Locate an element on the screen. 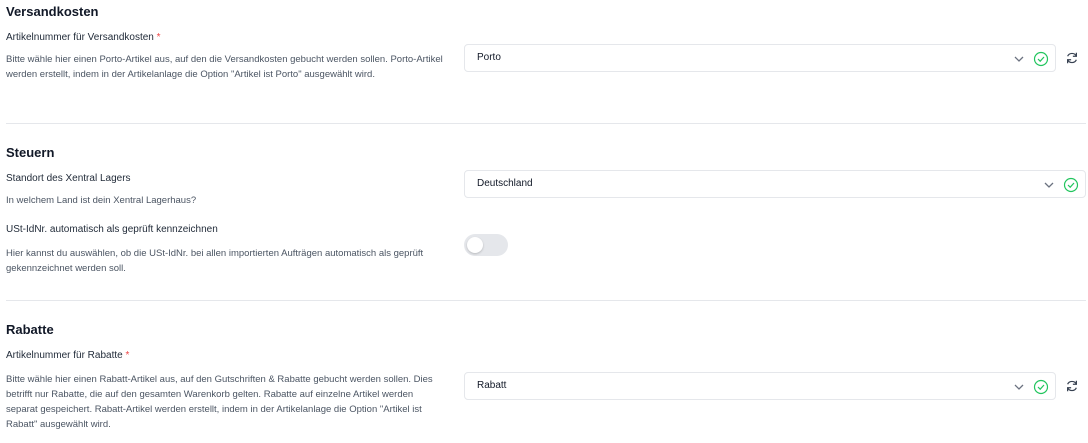 The width and height of the screenshot is (1088, 443). ust-toggle is located at coordinates (486, 245).